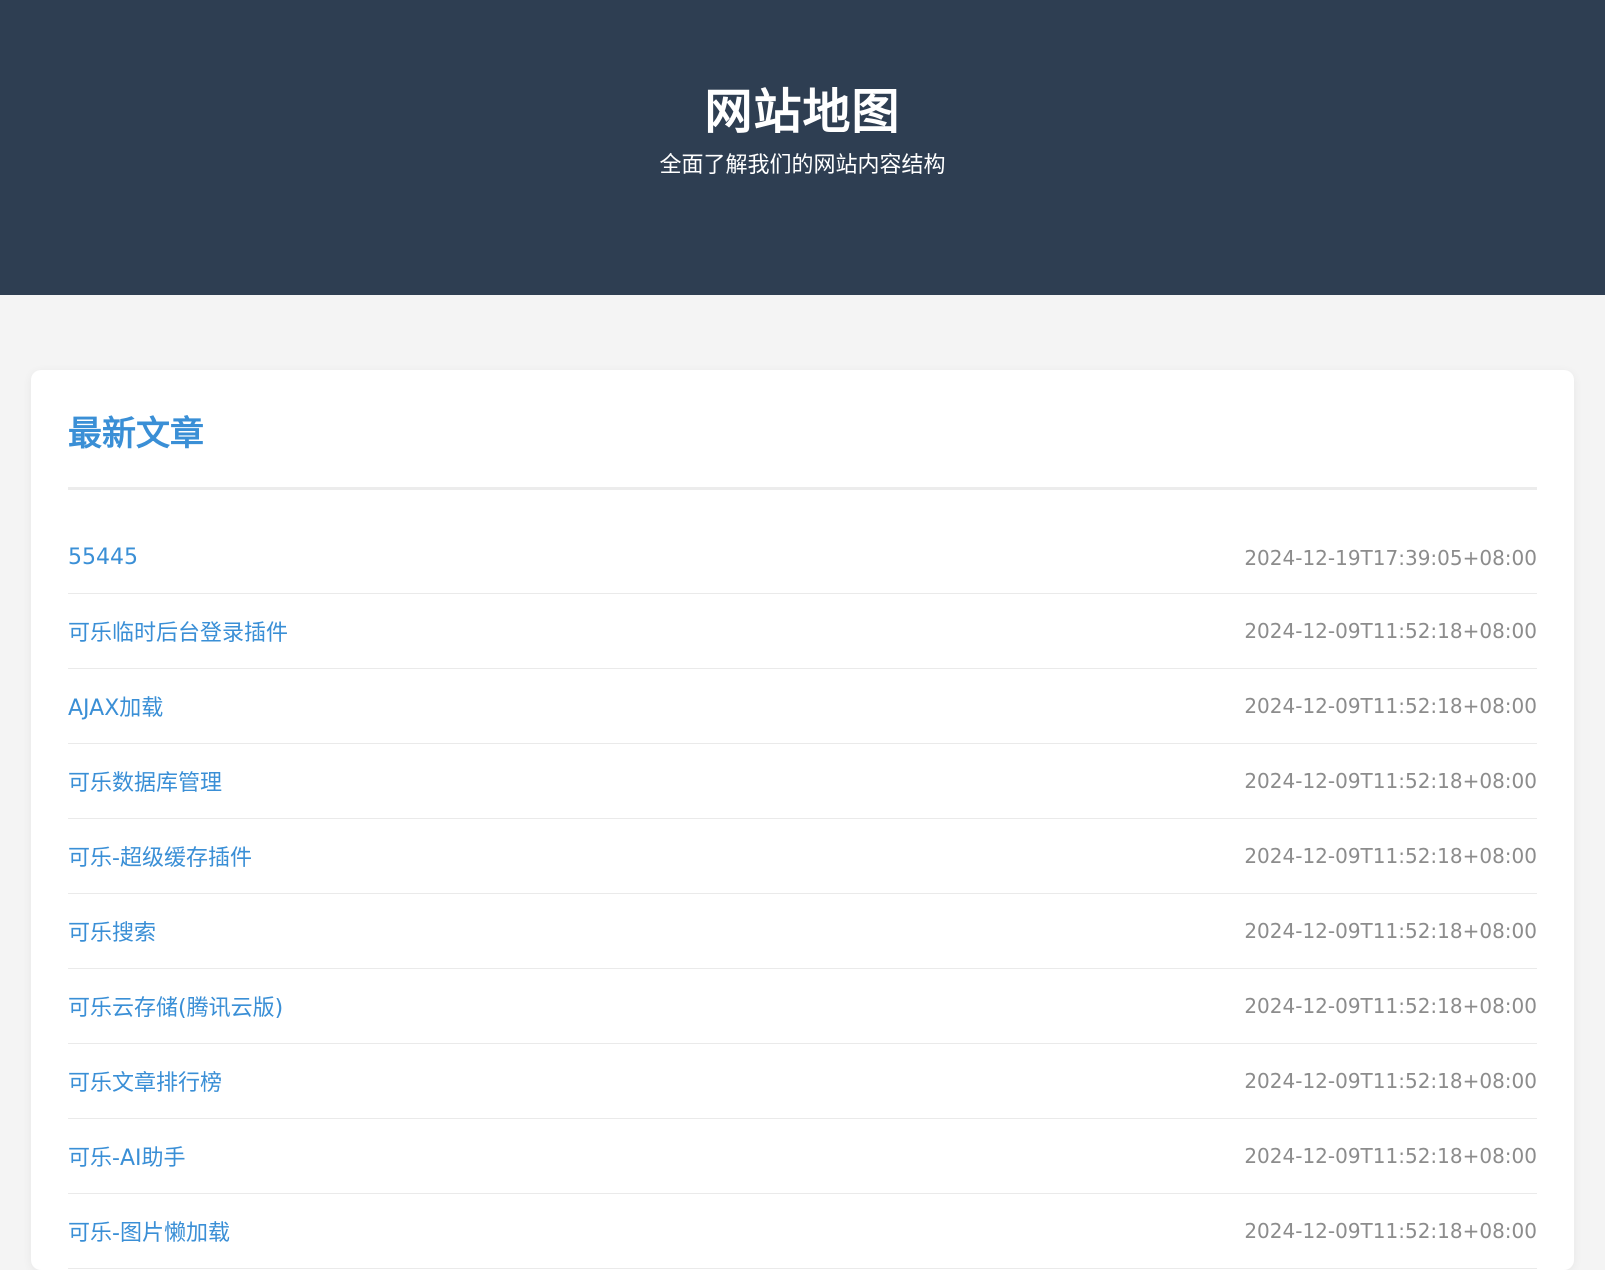  I want to click on list-item: 可乐搜索 2024-12-09T11:52:18+08:00, so click(802, 931).